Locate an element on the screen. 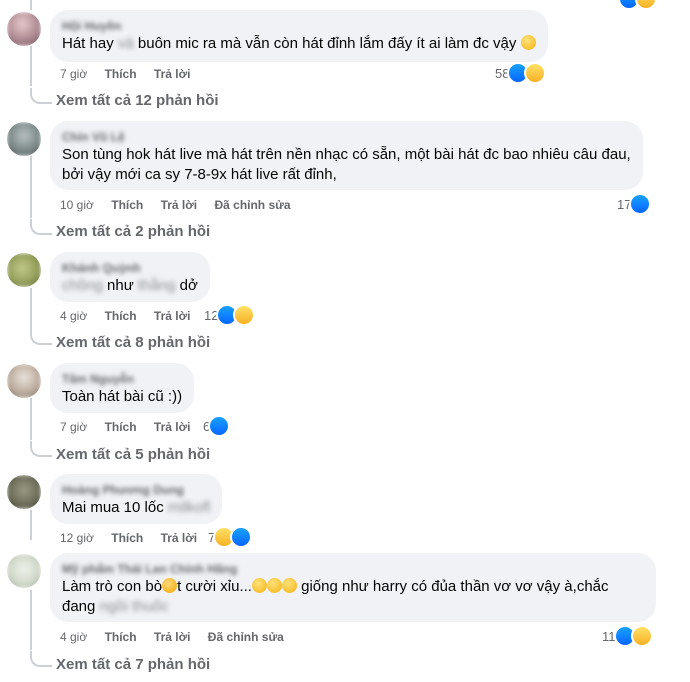  comment-time: 12 giờ is located at coordinates (77, 538).